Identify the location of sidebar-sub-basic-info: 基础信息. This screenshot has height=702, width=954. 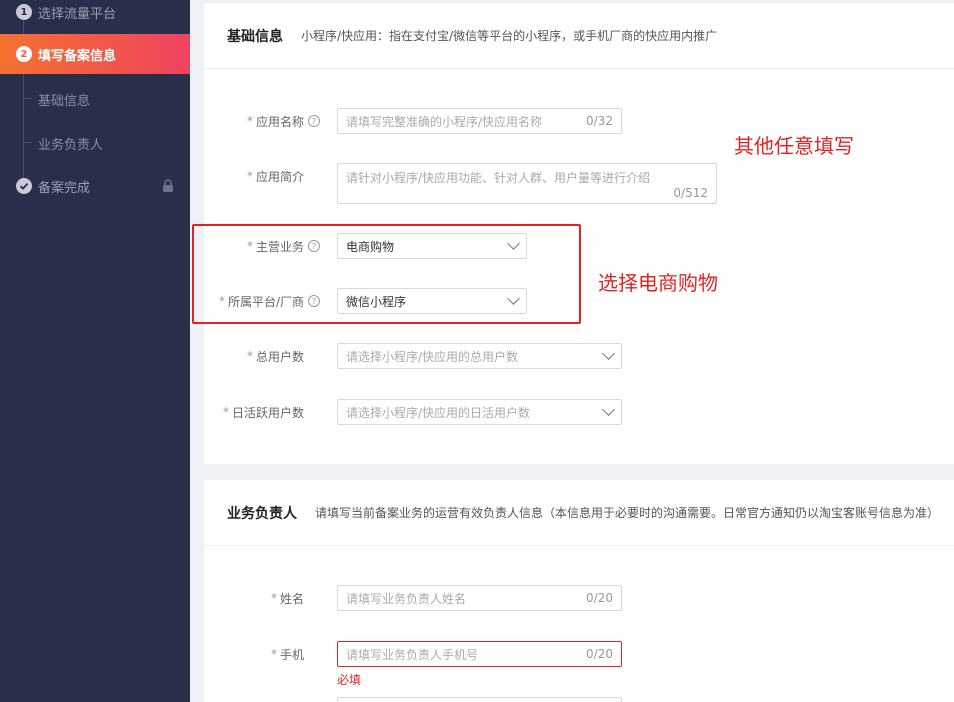
(64, 99).